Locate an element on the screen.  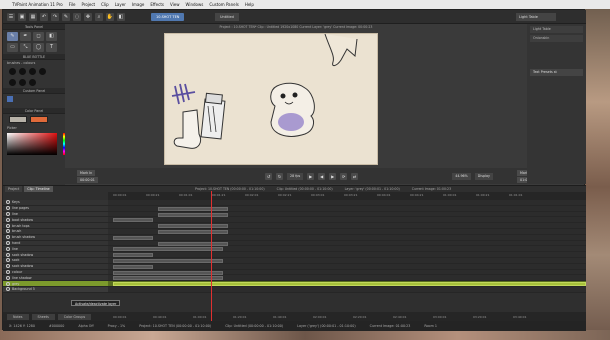
layer-row-background: Background 5 is located at coordinates (55, 289).